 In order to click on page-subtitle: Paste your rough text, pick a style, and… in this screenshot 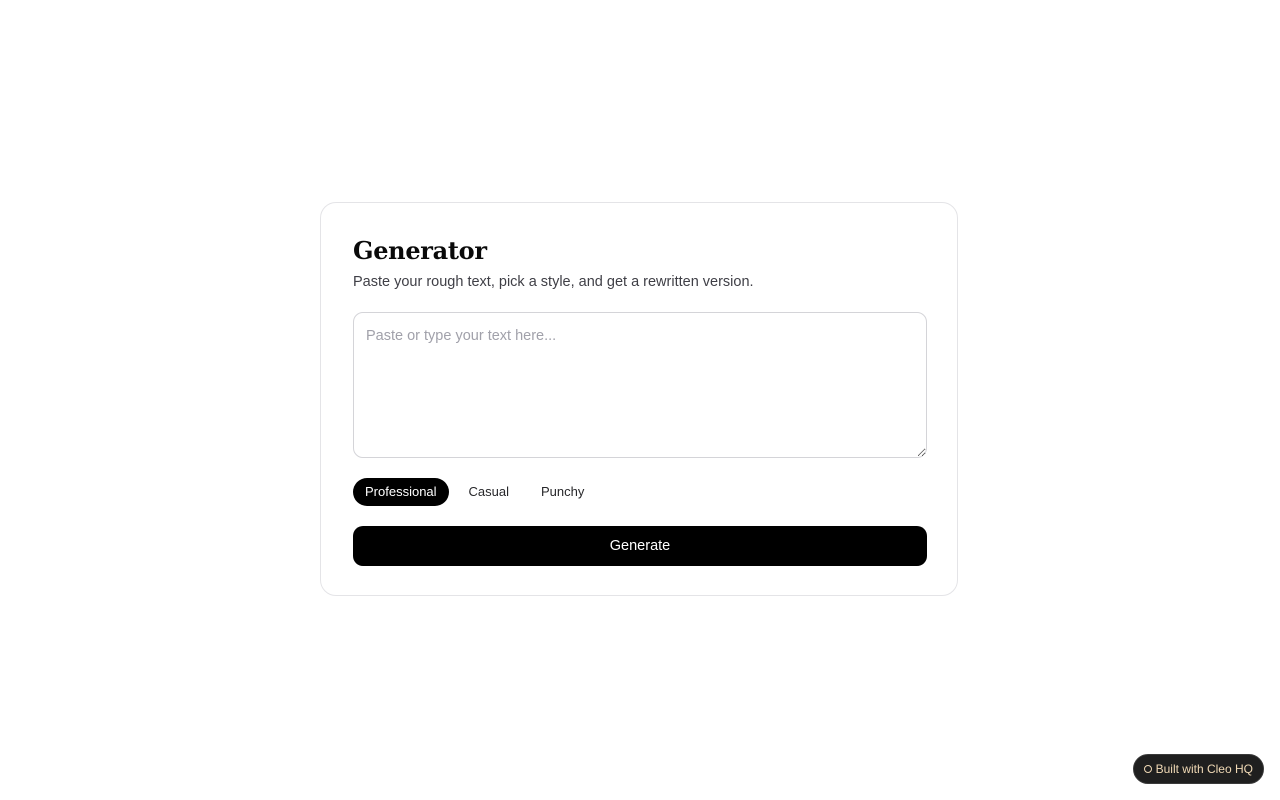, I will do `click(553, 282)`.